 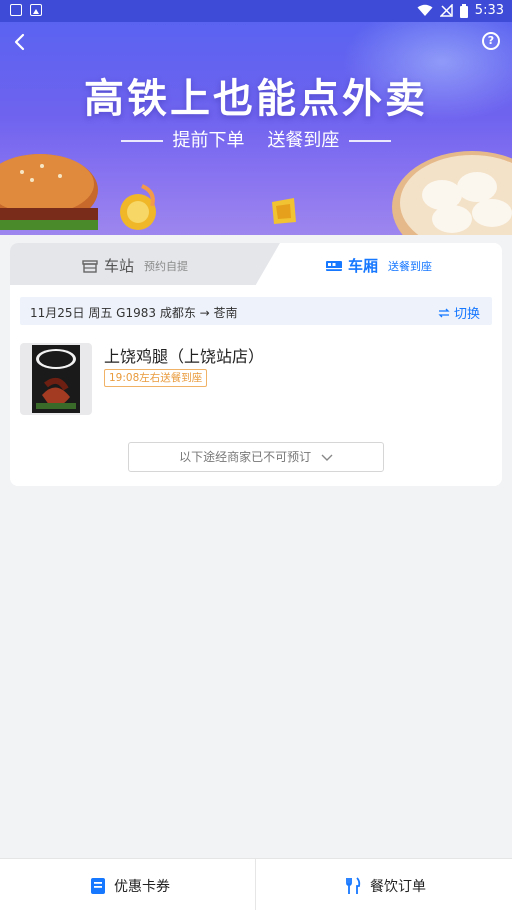 I want to click on bottom-nav: 优惠卡券 餐饮订单, so click(x=256, y=884).